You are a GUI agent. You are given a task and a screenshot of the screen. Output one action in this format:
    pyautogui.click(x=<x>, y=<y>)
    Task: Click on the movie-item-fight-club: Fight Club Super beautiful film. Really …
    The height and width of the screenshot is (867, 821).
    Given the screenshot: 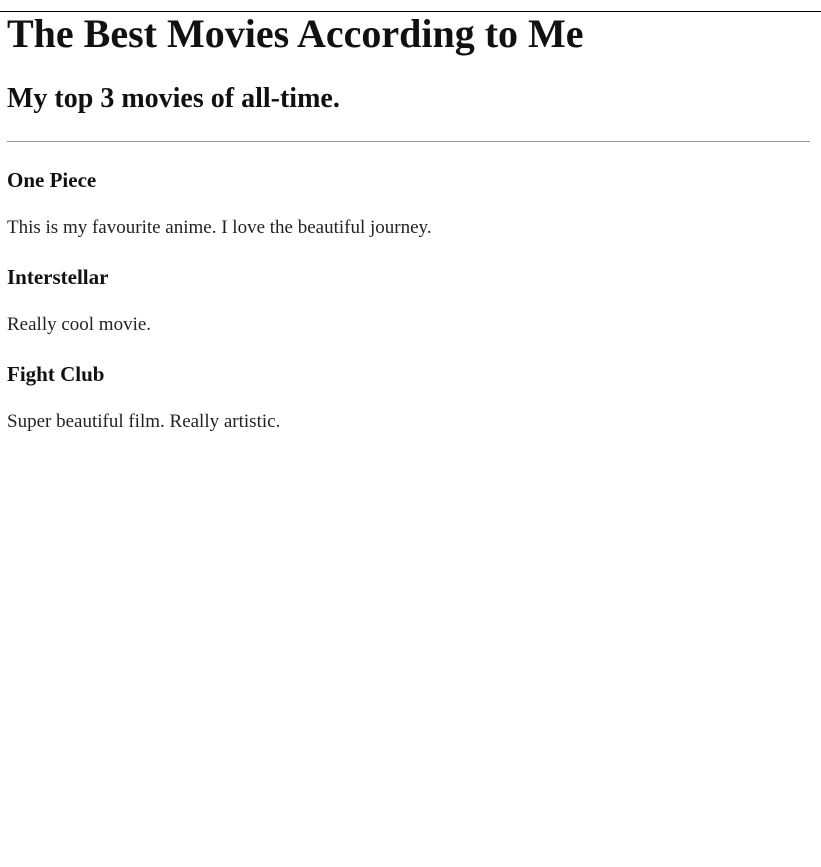 What is the action you would take?
    pyautogui.click(x=408, y=397)
    